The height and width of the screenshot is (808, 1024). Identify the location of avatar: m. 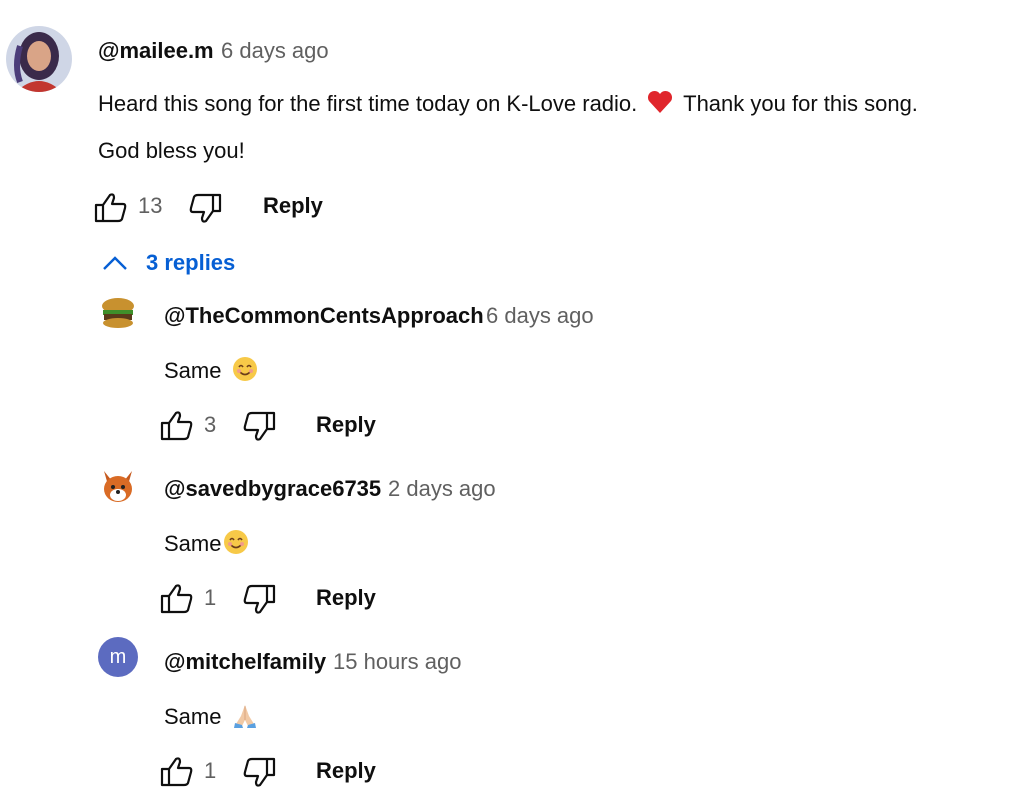
(118, 657).